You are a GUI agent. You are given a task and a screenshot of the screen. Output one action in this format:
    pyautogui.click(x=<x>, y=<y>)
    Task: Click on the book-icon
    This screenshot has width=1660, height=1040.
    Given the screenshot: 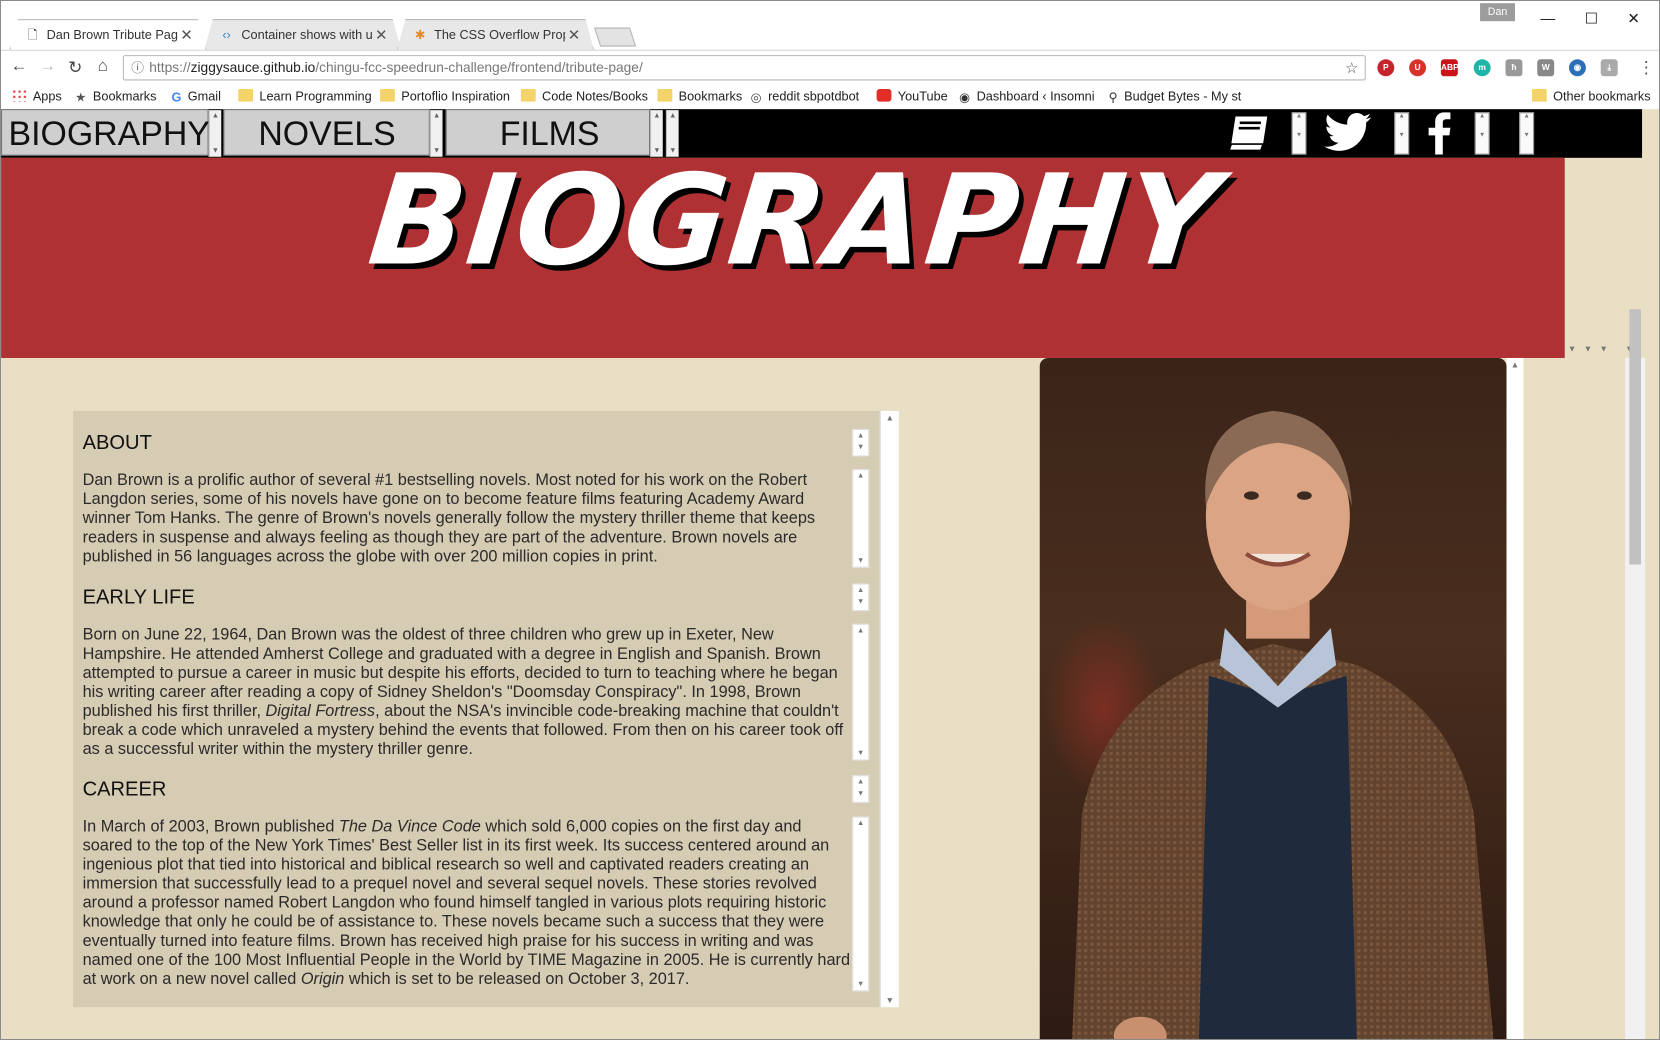 What is the action you would take?
    pyautogui.click(x=1249, y=133)
    